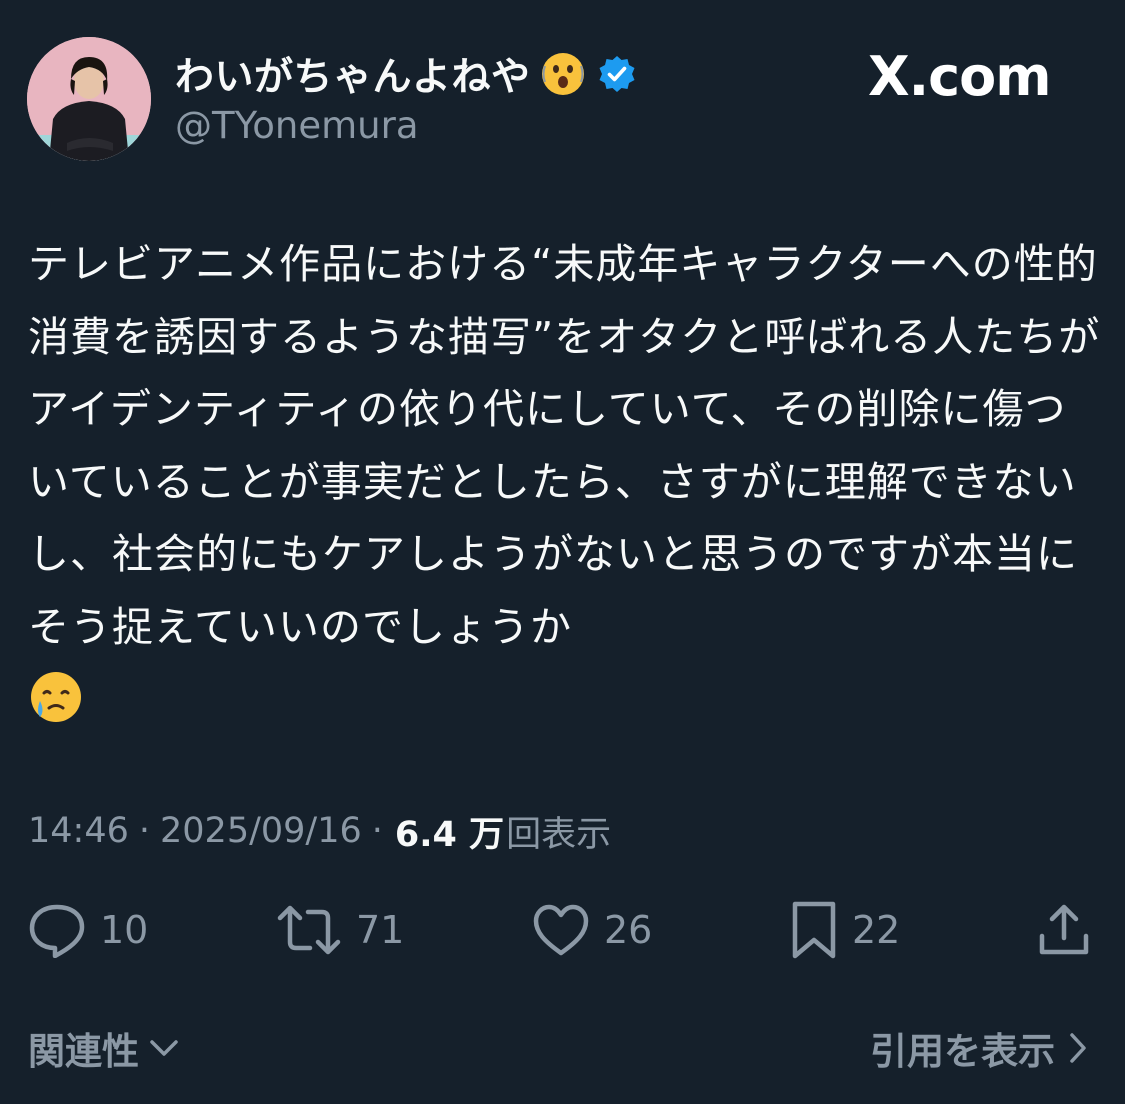 The height and width of the screenshot is (1104, 1125). What do you see at coordinates (57, 931) in the screenshot?
I see `reply-icon` at bounding box center [57, 931].